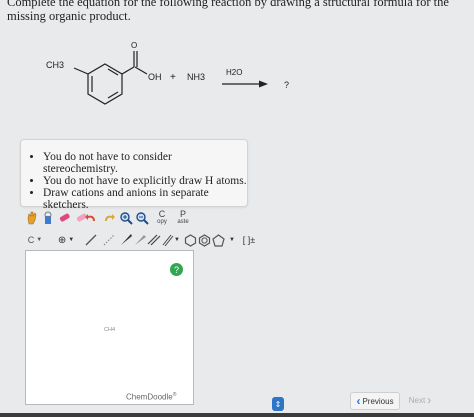 The width and height of the screenshot is (474, 417). Describe the element at coordinates (167, 73) in the screenshot. I see `reaction-scheme: CH3 O OH + NH3 H2O ?` at that location.